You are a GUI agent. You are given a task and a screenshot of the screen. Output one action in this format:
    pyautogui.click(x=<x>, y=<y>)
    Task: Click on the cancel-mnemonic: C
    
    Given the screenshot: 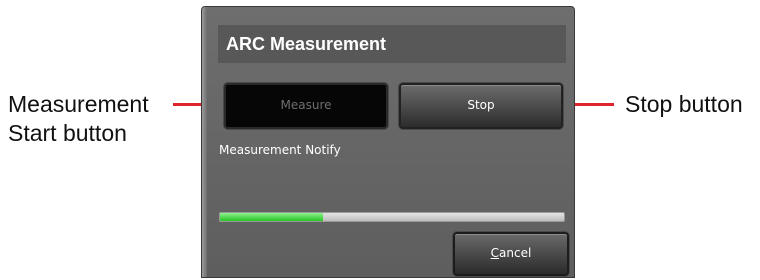 What is the action you would take?
    pyautogui.click(x=495, y=253)
    